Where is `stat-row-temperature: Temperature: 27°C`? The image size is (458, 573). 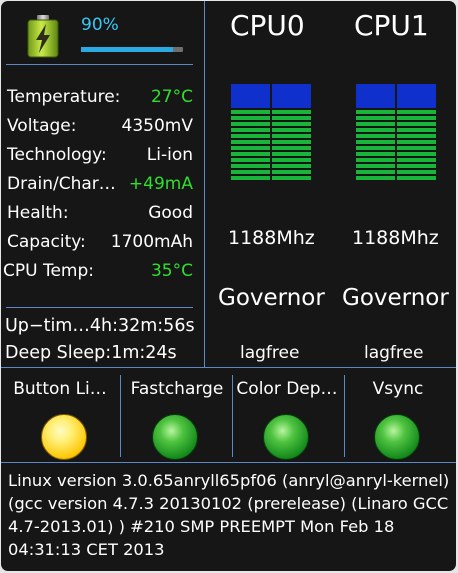
stat-row-temperature: Temperature: 27°C is located at coordinates (100, 97).